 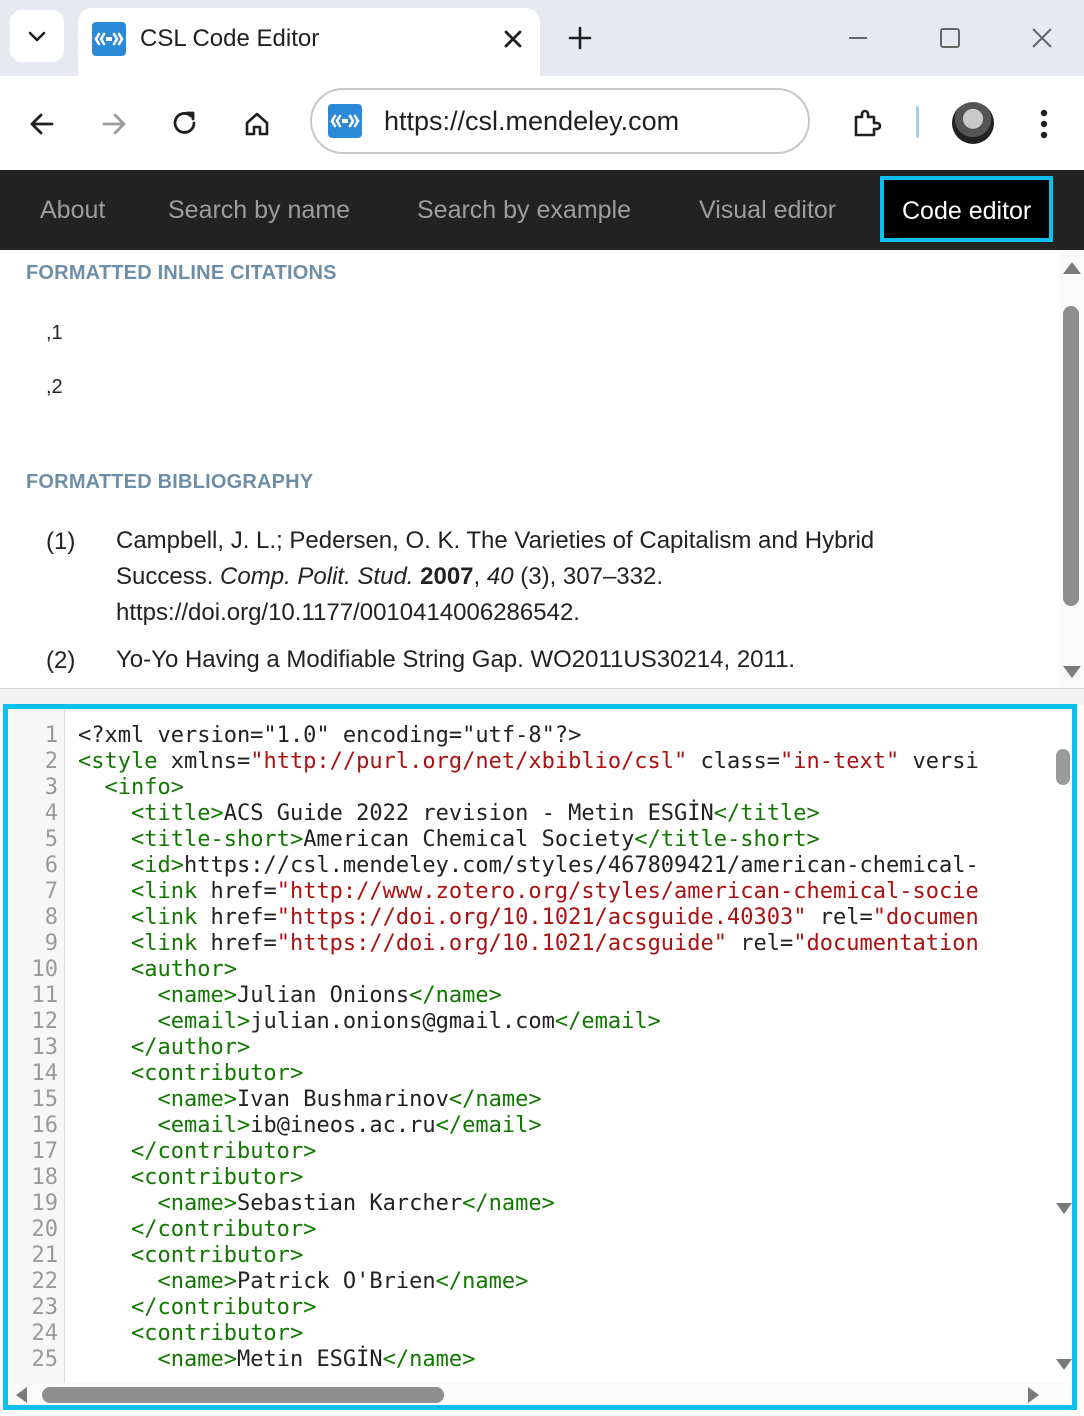 What do you see at coordinates (1033, 1395) in the screenshot?
I see `scroll-right-icon` at bounding box center [1033, 1395].